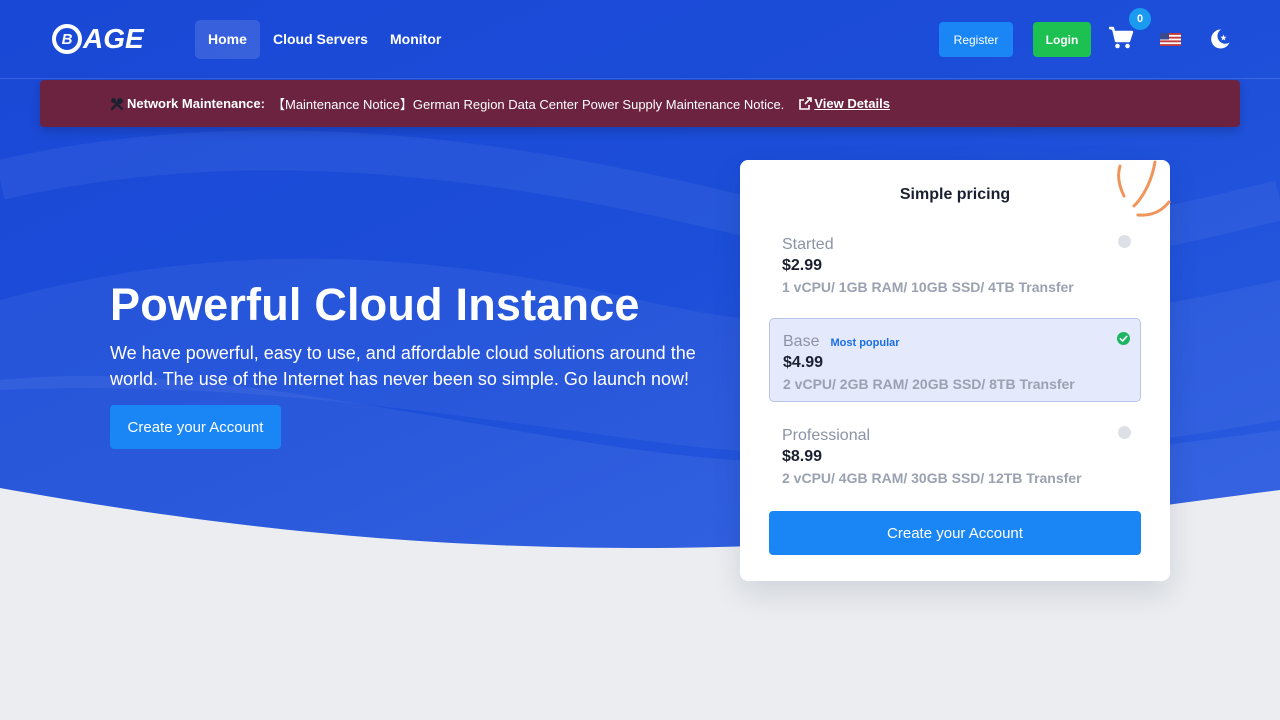  Describe the element at coordinates (802, 456) in the screenshot. I see `plan-price: $8.99` at that location.